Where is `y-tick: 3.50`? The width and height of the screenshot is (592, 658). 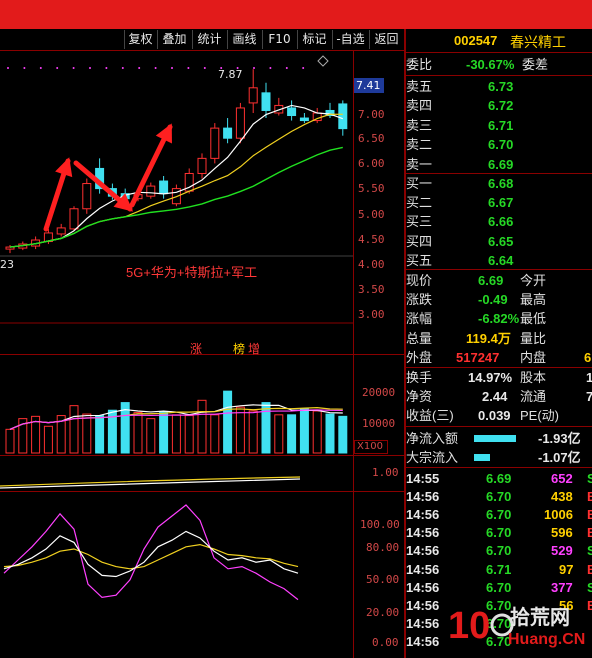 y-tick: 3.50 is located at coordinates (371, 289).